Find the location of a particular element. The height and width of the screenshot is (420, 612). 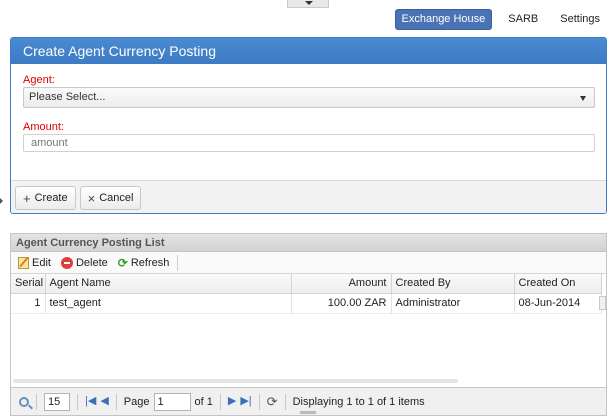

collapse-top-handle is located at coordinates (308, 4).